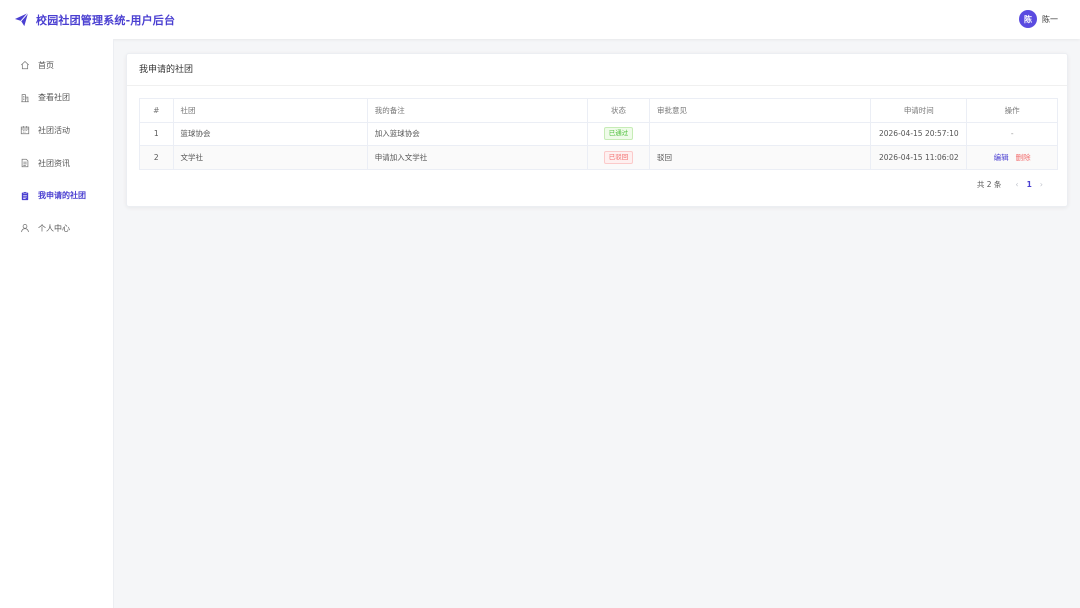 The height and width of the screenshot is (608, 1080). What do you see at coordinates (1001, 157) in the screenshot?
I see `edit-button: 编辑` at bounding box center [1001, 157].